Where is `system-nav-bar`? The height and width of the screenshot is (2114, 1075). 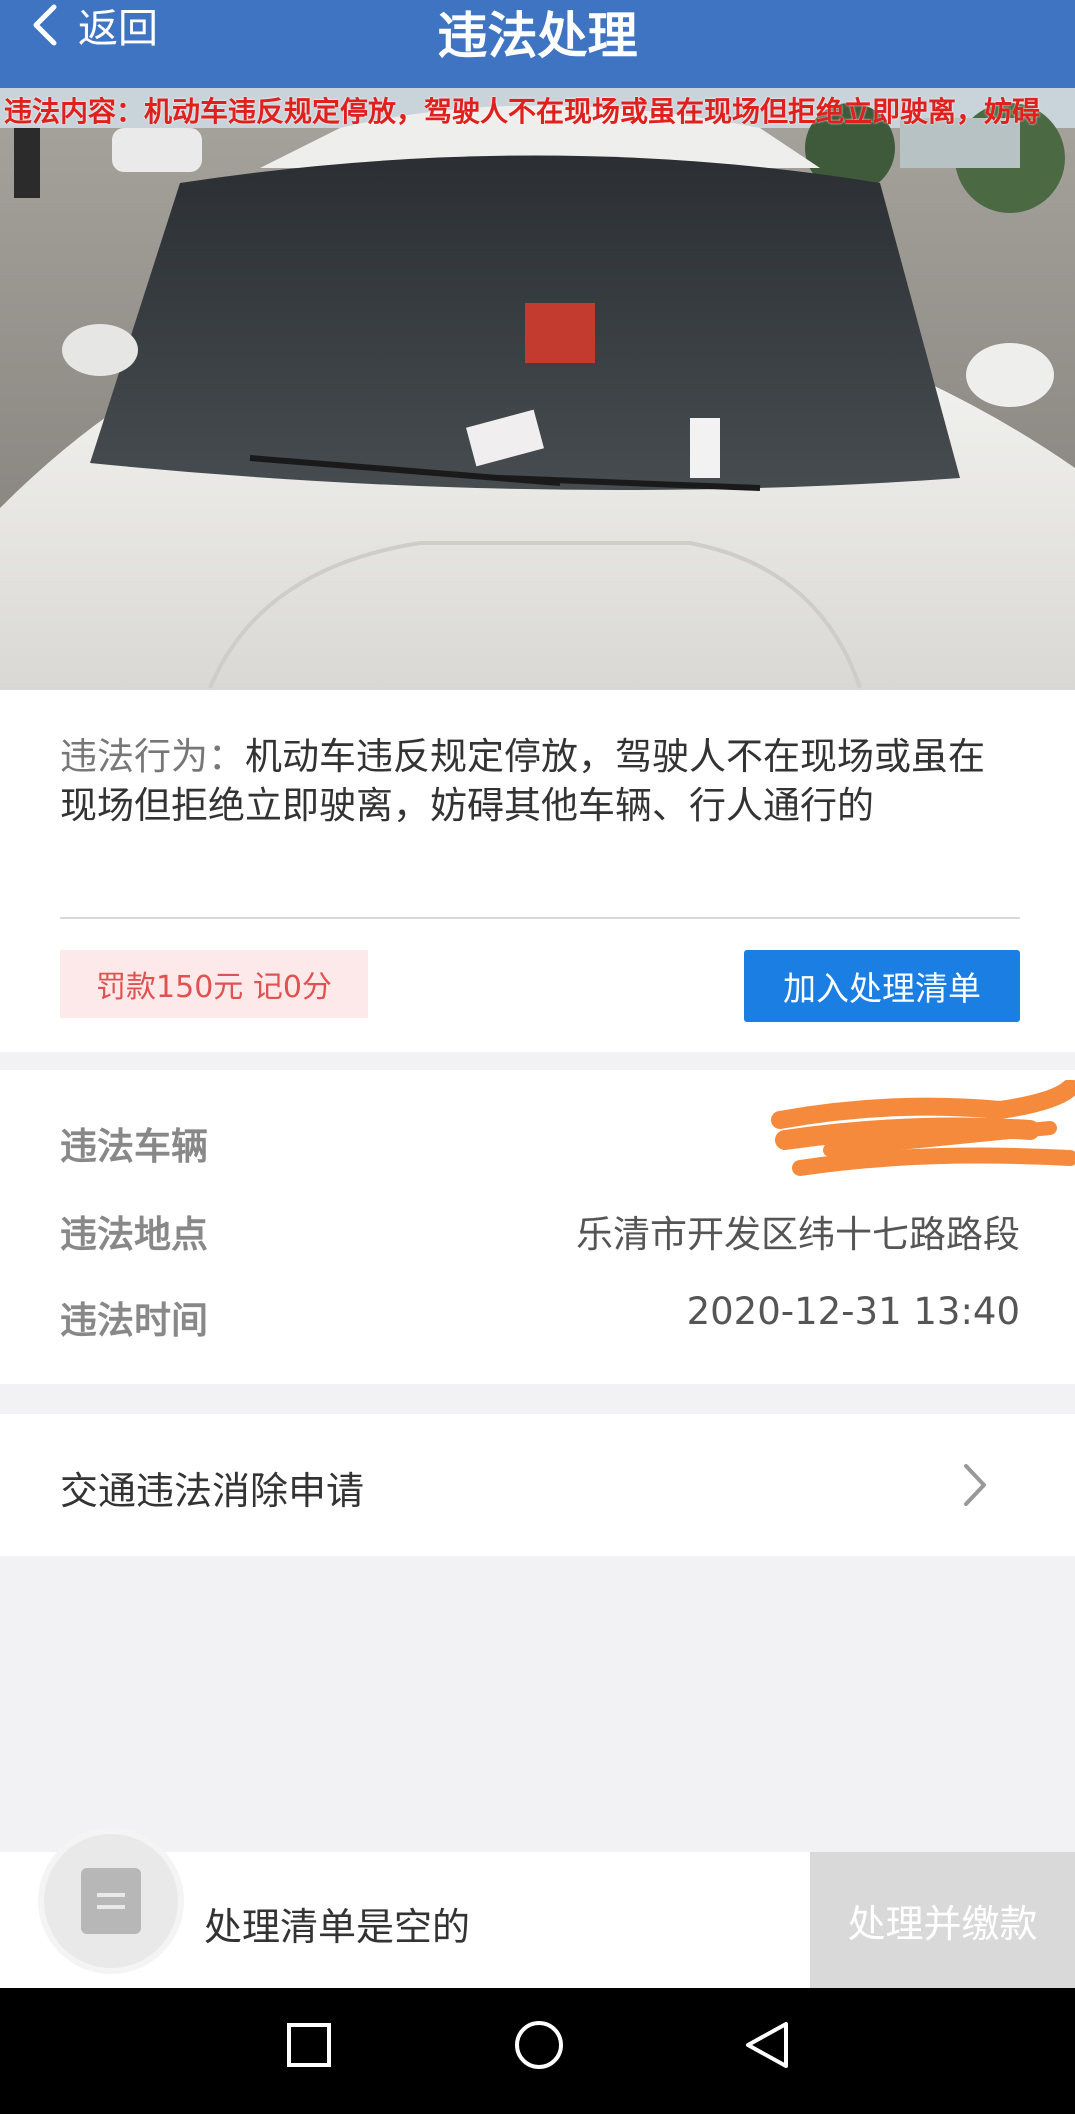
system-nav-bar is located at coordinates (537, 2051).